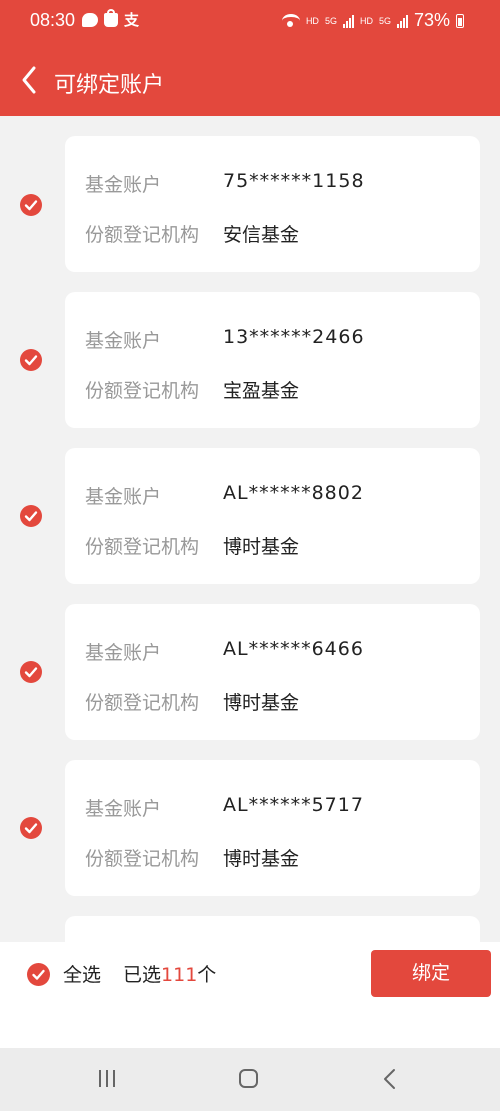  I want to click on status-time: 08:30, so click(53, 20).